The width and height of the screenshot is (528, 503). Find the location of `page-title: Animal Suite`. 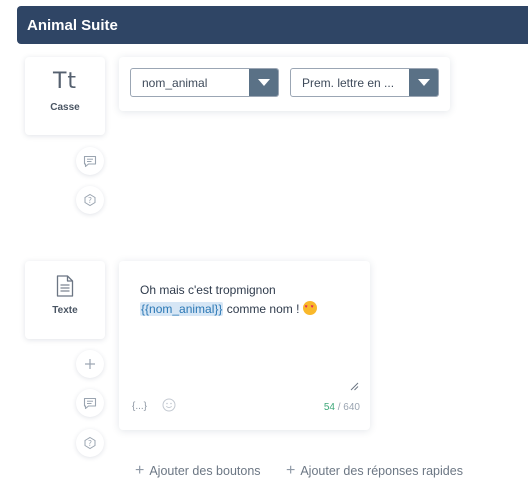

page-title: Animal Suite is located at coordinates (72, 25).